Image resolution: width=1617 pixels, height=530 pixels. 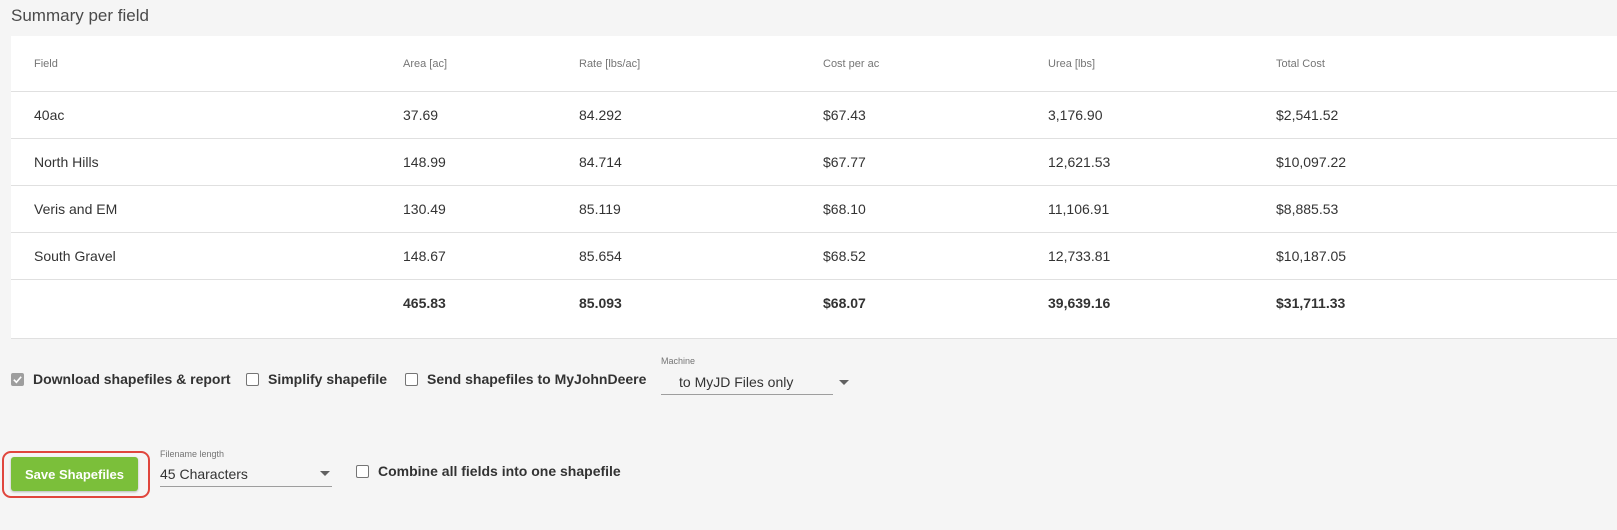 I want to click on download-shapefiles-label: Download shapefiles & report, so click(x=132, y=379).